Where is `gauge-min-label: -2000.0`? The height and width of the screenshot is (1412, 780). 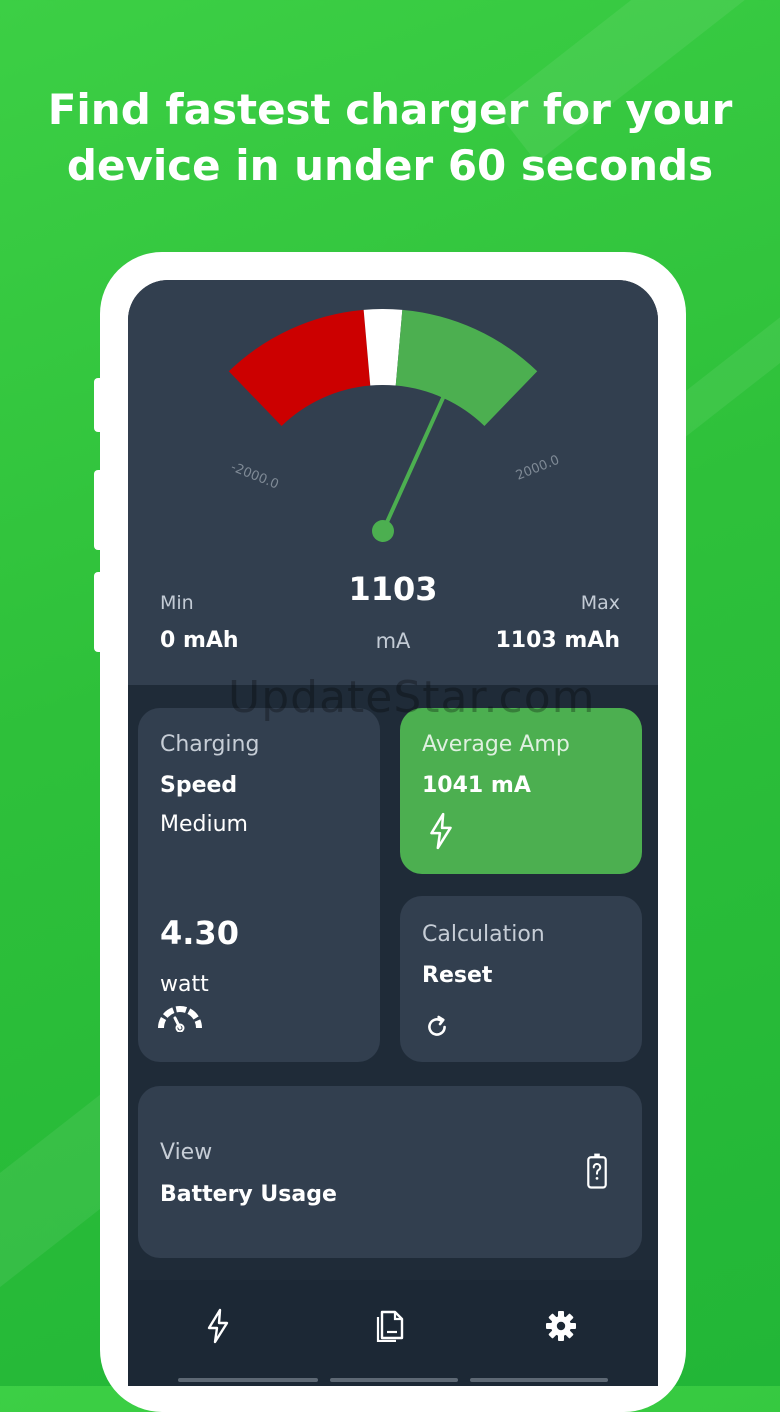
gauge-min-label: -2000.0 is located at coordinates (255, 476).